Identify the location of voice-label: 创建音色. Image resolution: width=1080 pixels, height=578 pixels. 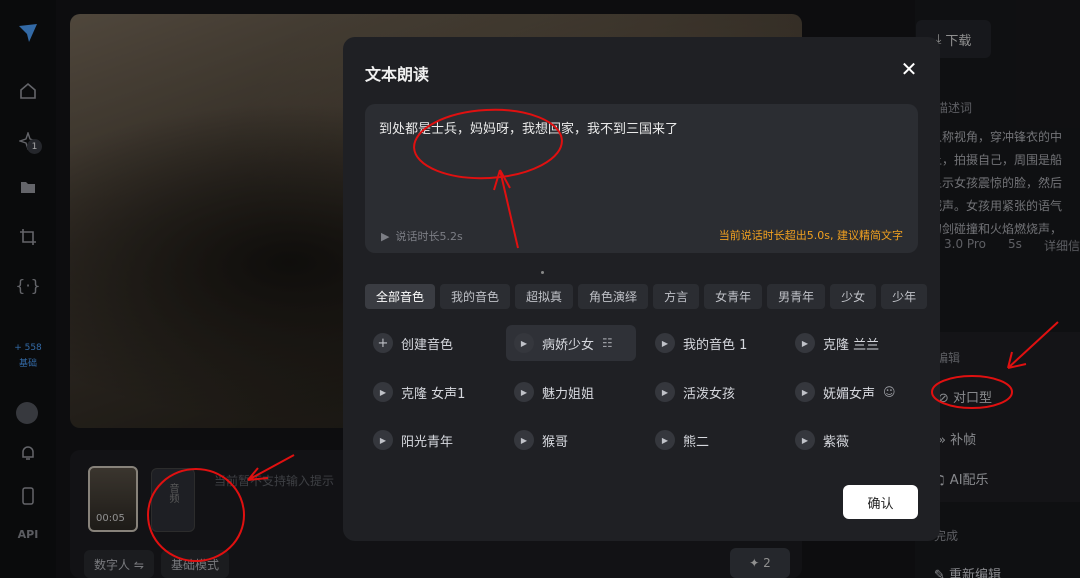
(427, 345).